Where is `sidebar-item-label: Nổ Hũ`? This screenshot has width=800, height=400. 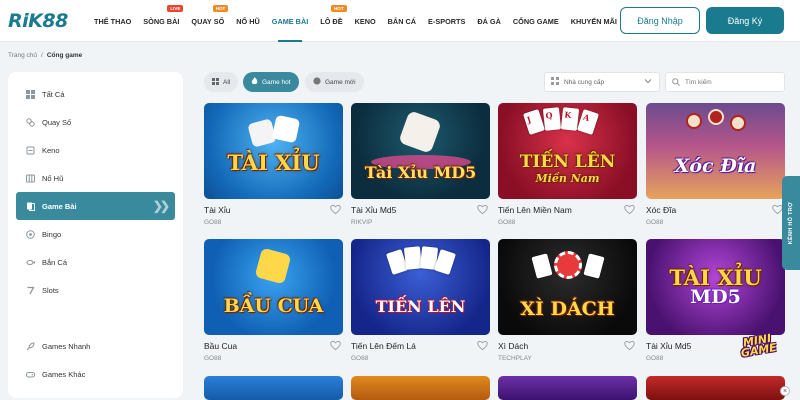
sidebar-item-label: Nổ Hũ is located at coordinates (53, 178).